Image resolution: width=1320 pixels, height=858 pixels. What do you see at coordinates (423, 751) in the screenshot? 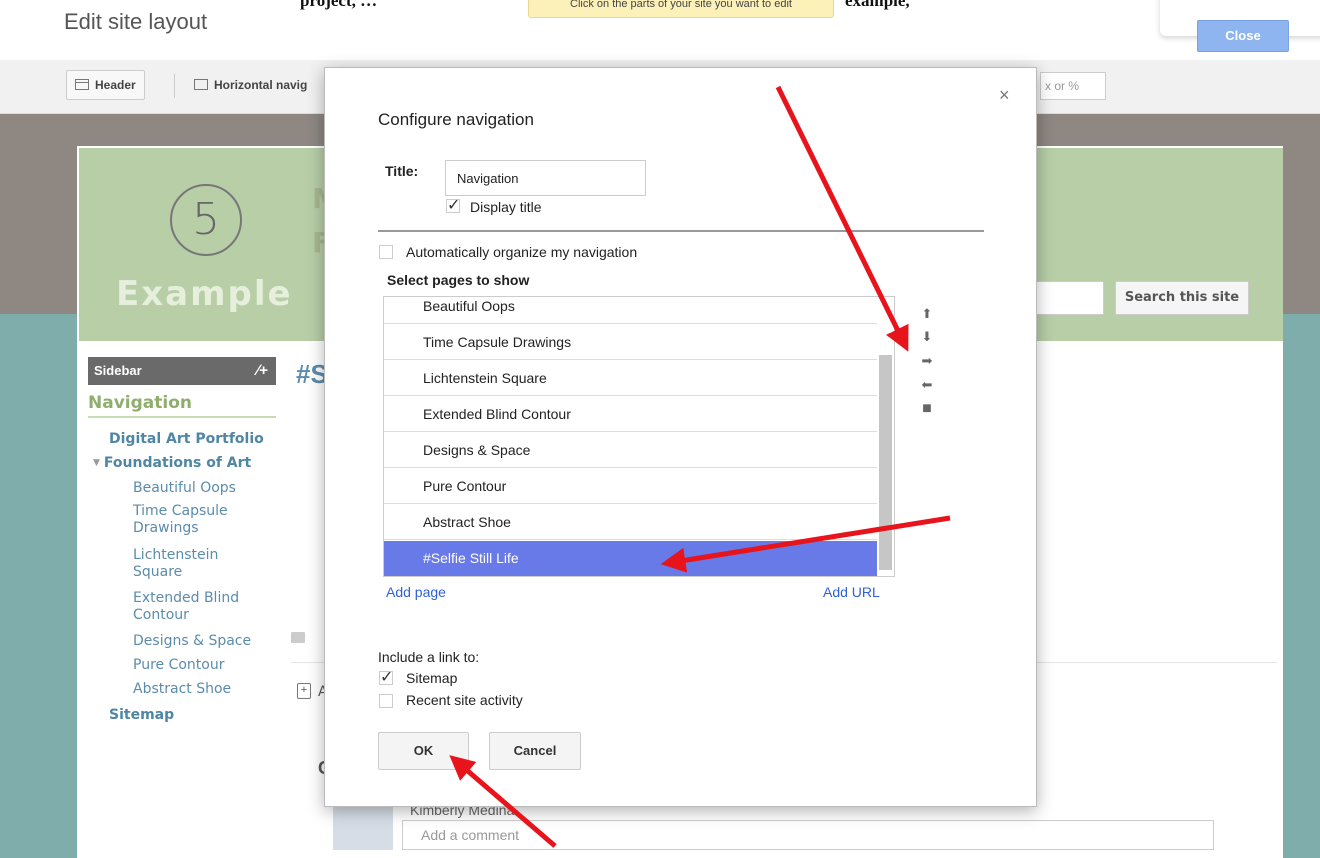
I see `ok-button: OK` at bounding box center [423, 751].